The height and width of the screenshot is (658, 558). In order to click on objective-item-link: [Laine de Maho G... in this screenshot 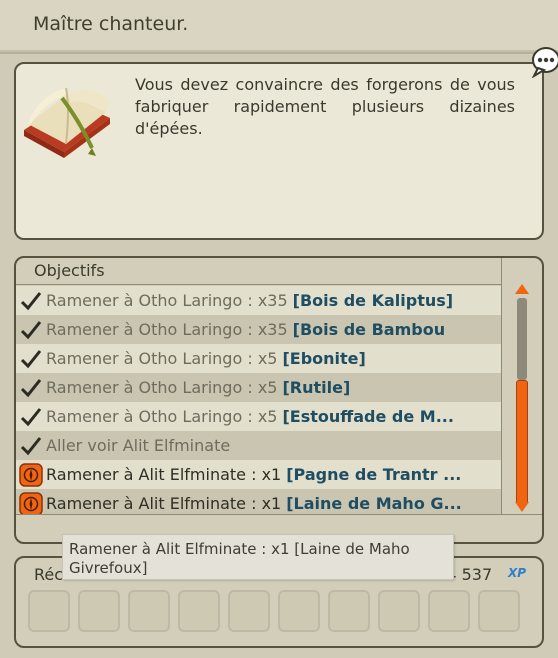, I will do `click(374, 503)`.